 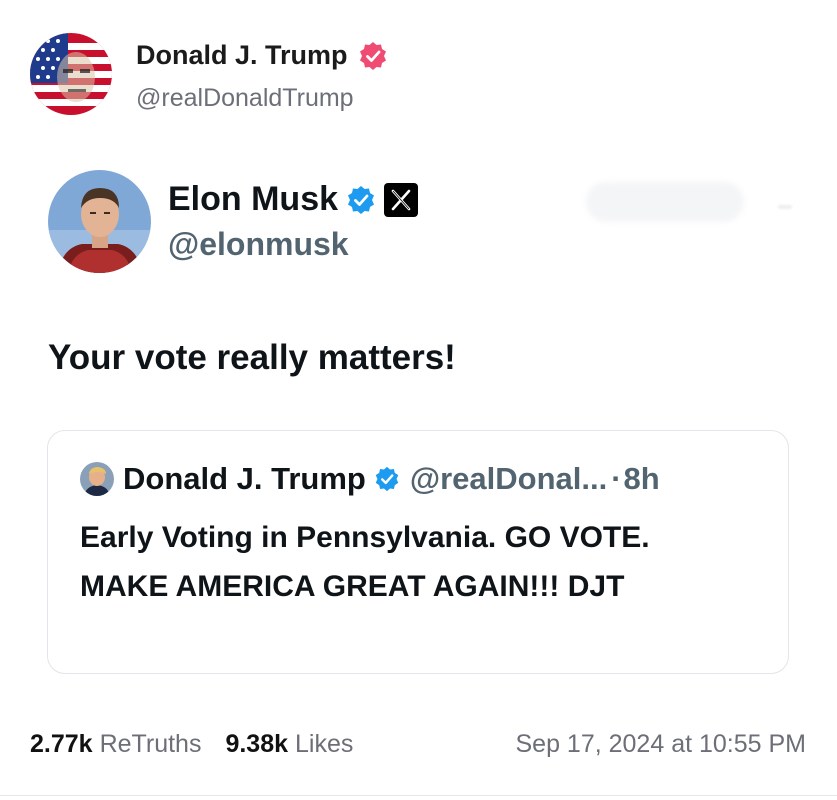 What do you see at coordinates (242, 55) in the screenshot?
I see `author-name: Donald J. Trump` at bounding box center [242, 55].